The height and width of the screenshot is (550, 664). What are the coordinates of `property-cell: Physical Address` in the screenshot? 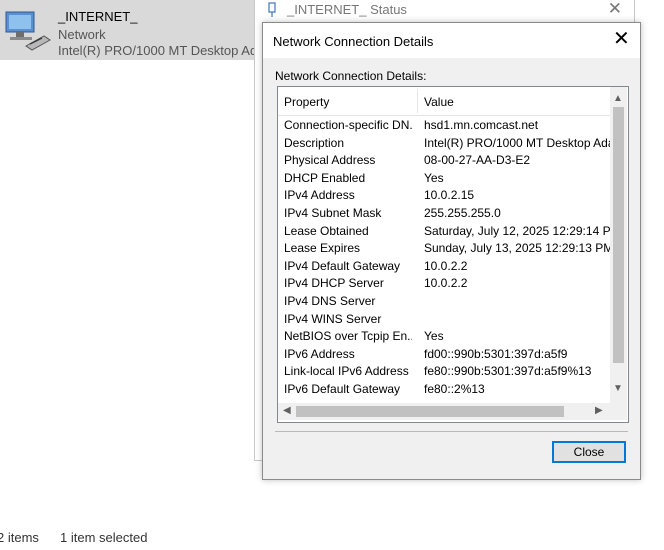 It's located at (330, 160).